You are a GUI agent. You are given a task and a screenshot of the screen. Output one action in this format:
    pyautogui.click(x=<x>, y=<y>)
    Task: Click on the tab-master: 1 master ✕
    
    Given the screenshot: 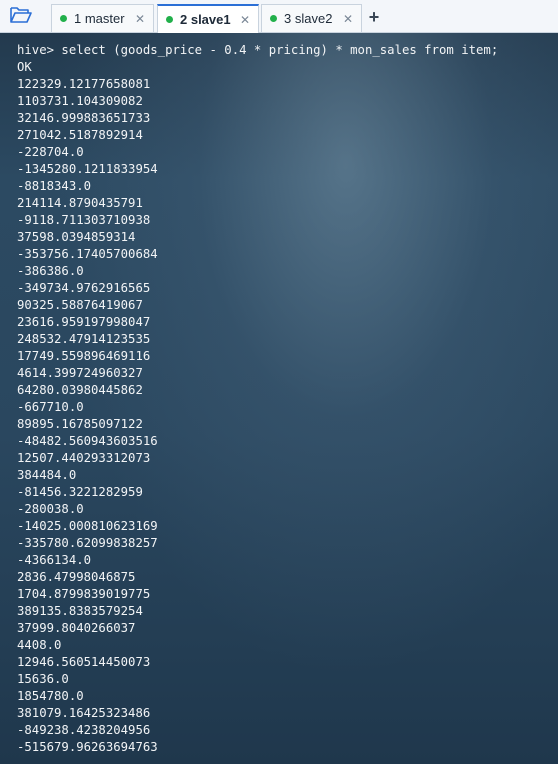 What is the action you would take?
    pyautogui.click(x=102, y=18)
    